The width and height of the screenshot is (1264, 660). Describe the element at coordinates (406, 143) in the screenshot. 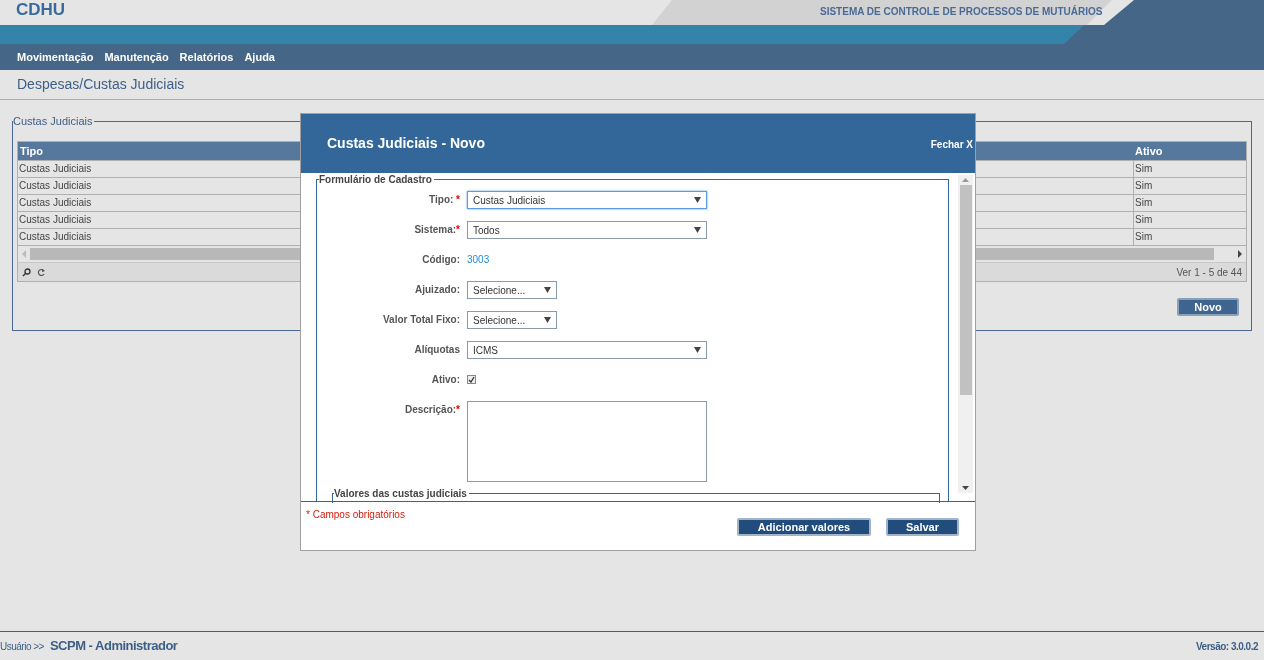

I see `dialog-title: Custas Judiciais - Novo` at that location.